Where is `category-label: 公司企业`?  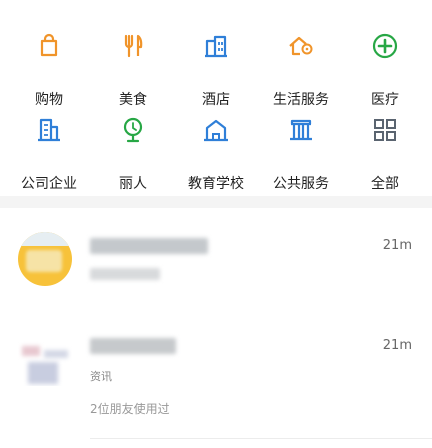
category-label: 公司企业 is located at coordinates (49, 184).